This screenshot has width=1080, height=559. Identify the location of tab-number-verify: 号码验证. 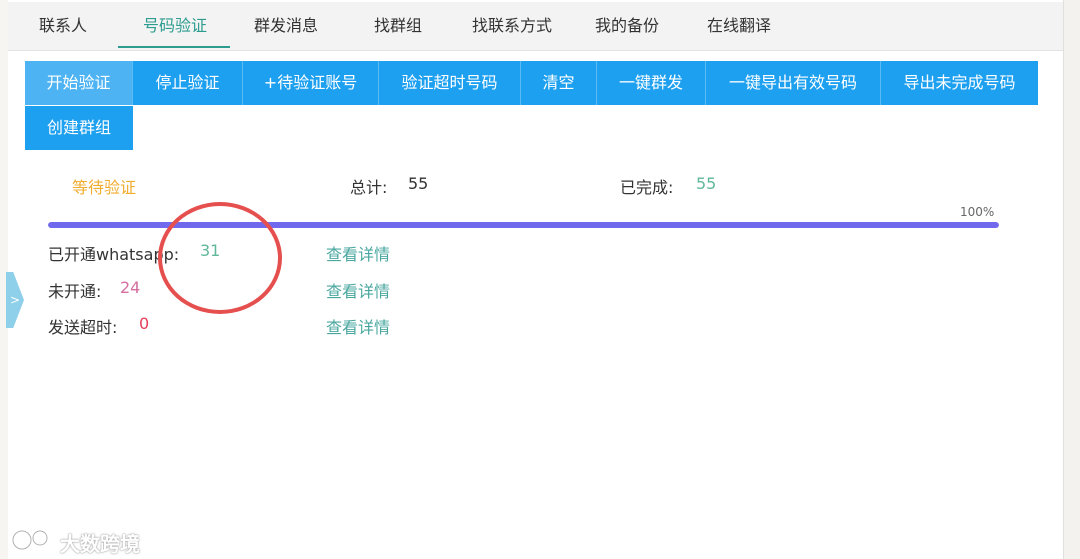
(175, 26).